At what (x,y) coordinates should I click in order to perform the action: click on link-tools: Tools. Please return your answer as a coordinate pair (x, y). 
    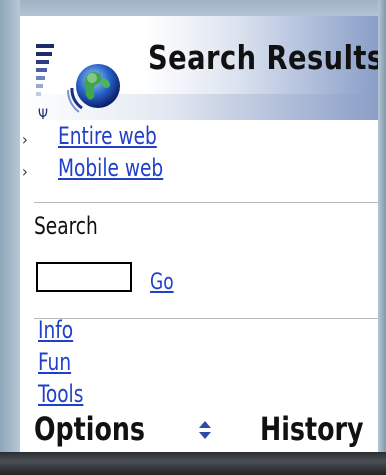
    Looking at the image, I should click on (60, 394).